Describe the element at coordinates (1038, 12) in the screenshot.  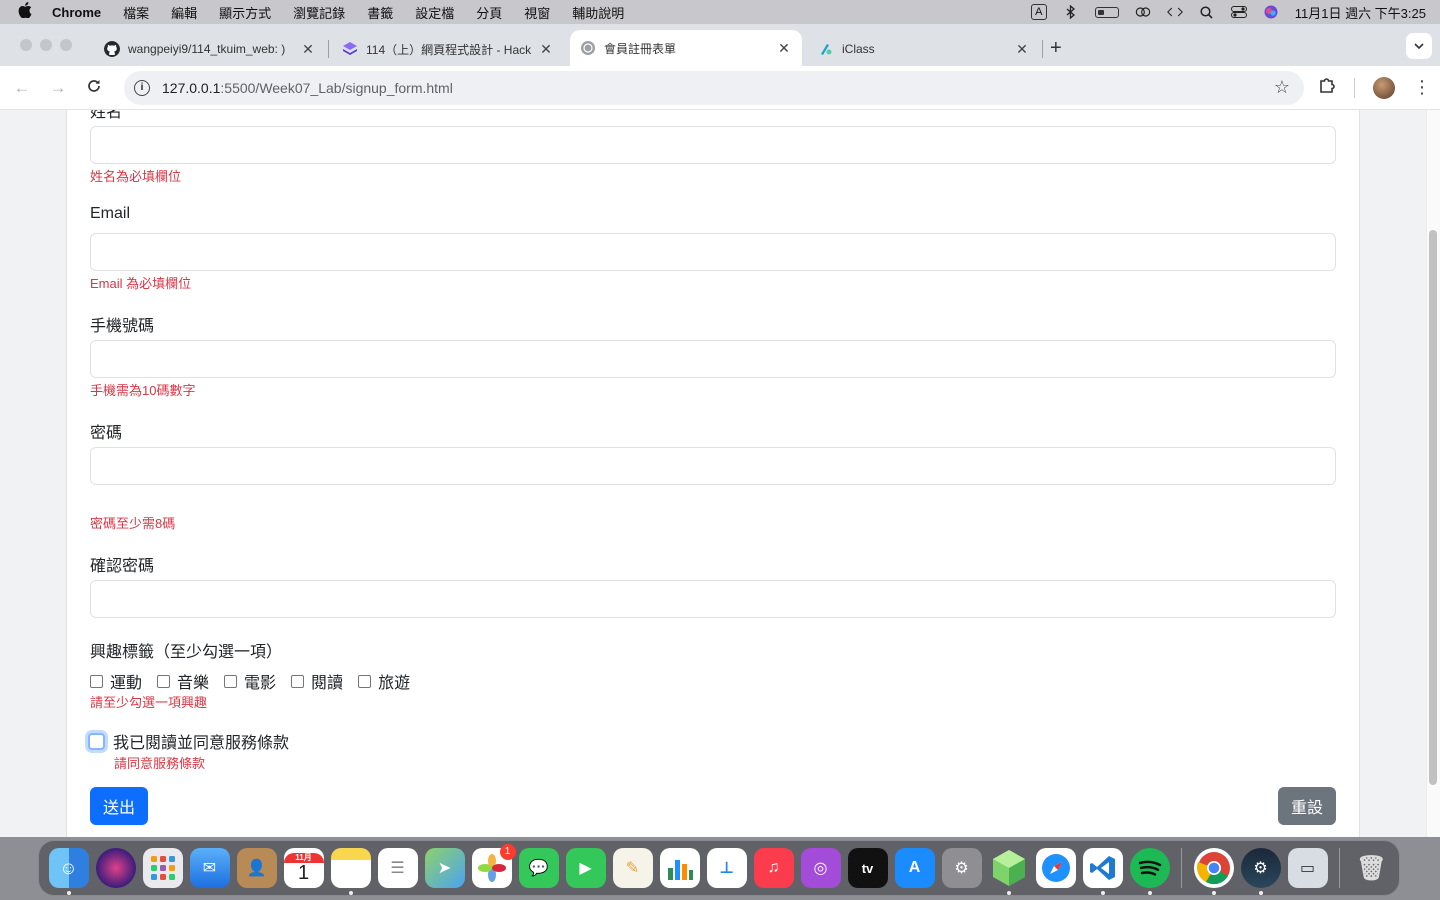
I see `input-source-icon: A` at that location.